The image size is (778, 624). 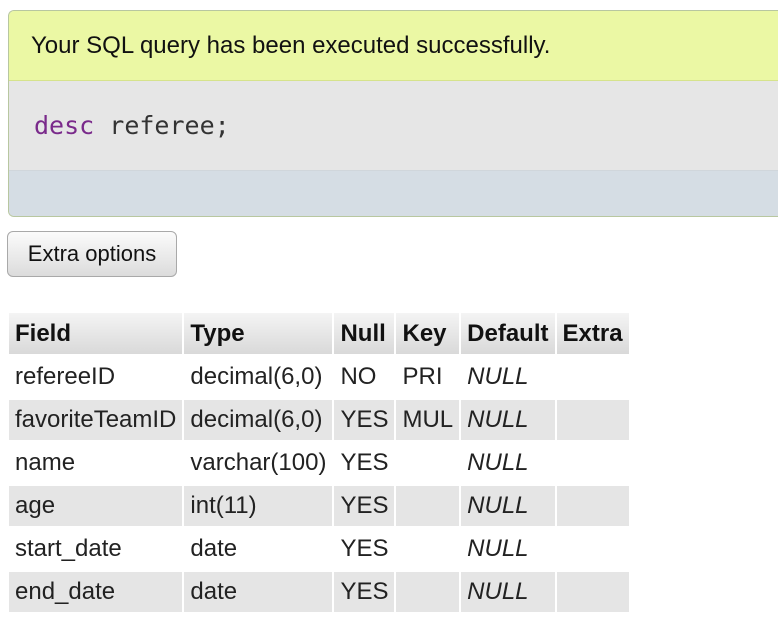 What do you see at coordinates (258, 463) in the screenshot?
I see `cell-type: varchar(100)` at bounding box center [258, 463].